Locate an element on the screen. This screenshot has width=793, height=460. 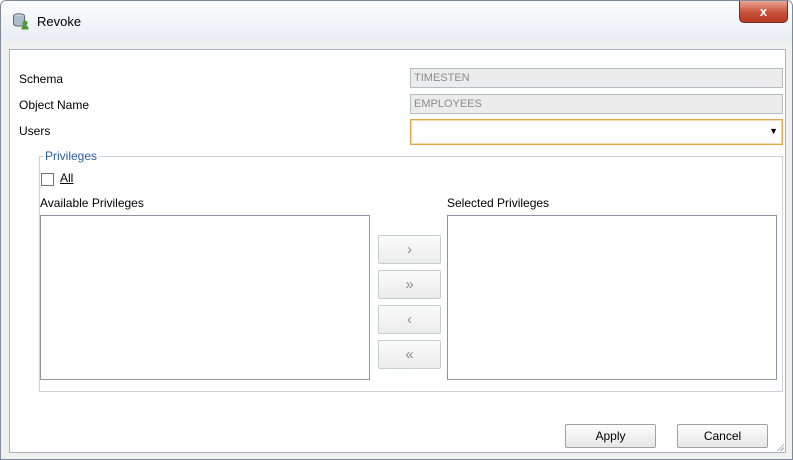
apply-button-label: Apply is located at coordinates (610, 436).